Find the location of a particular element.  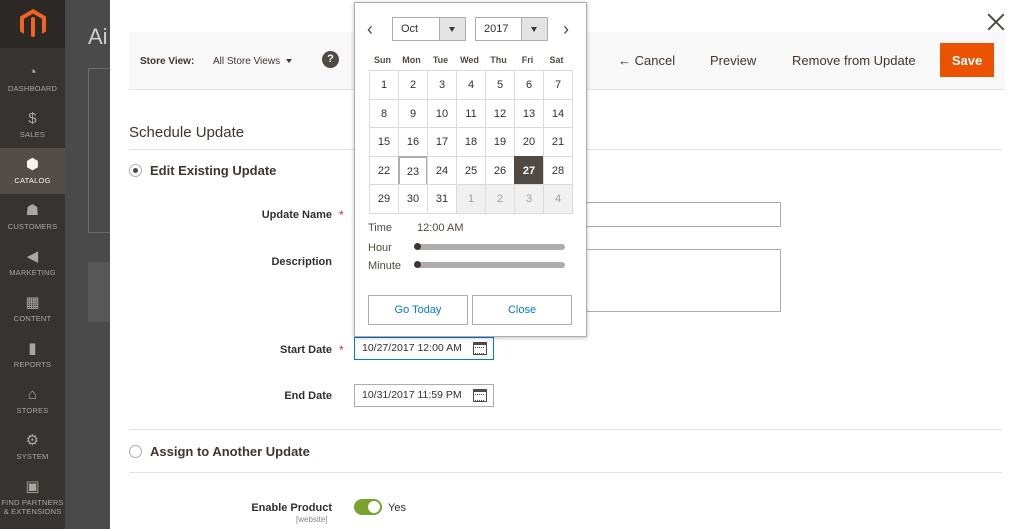

description-textarea is located at coordinates (680, 280).